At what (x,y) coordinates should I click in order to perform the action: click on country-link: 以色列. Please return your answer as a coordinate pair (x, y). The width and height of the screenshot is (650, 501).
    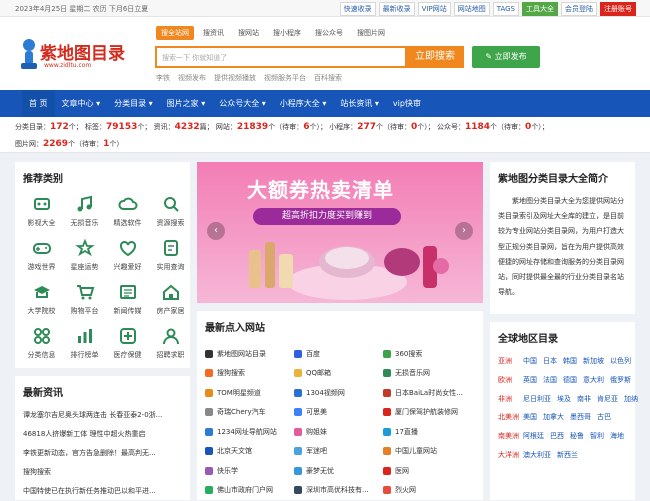
    Looking at the image, I should click on (620, 361).